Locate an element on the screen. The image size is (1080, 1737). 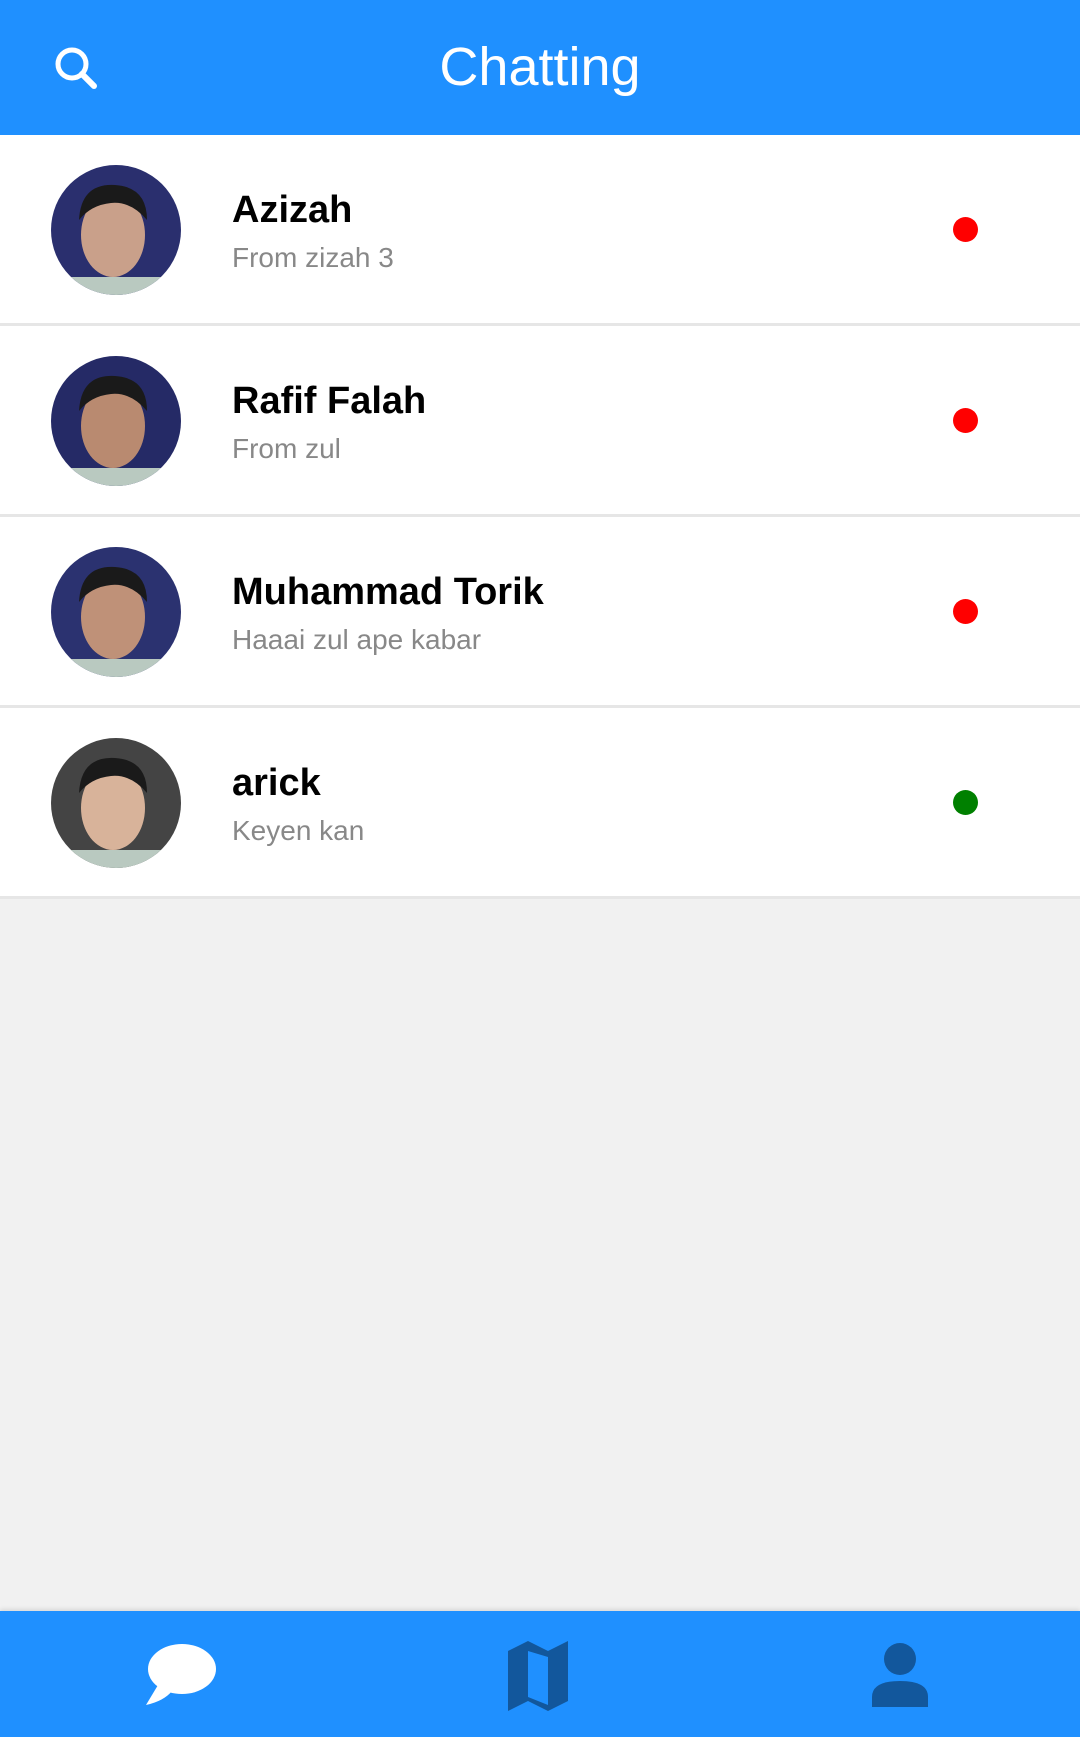
chat-list-item: Muhammad Torik Haaai zul ape kabar is located at coordinates (540, 612).